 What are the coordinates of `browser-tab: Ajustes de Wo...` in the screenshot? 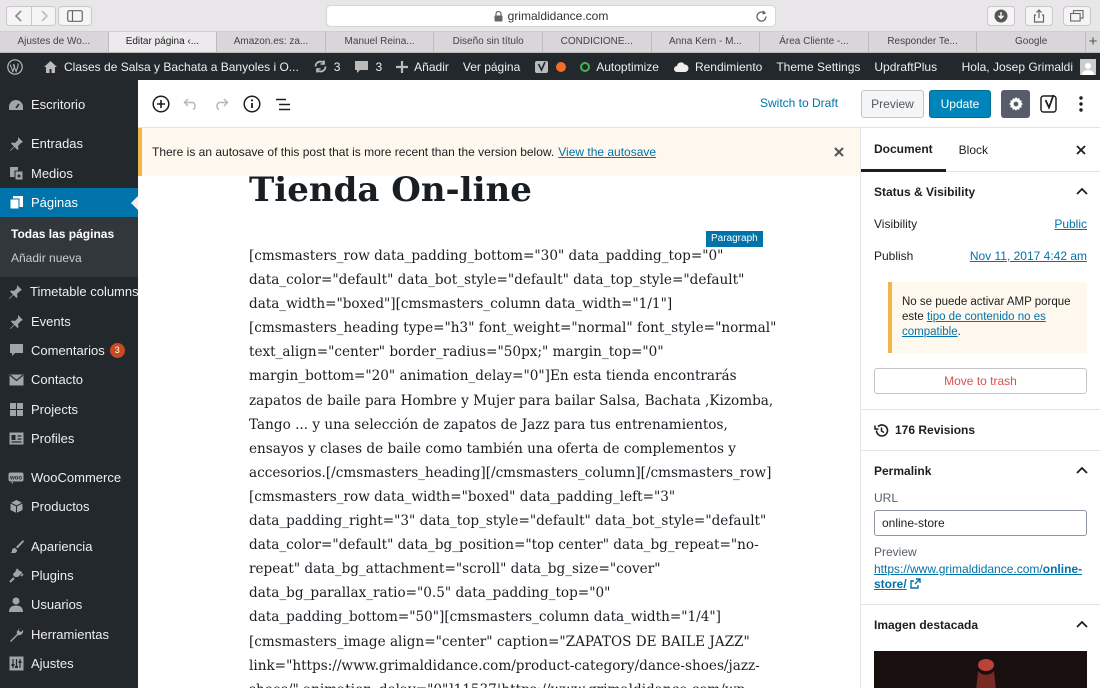 It's located at (54, 42).